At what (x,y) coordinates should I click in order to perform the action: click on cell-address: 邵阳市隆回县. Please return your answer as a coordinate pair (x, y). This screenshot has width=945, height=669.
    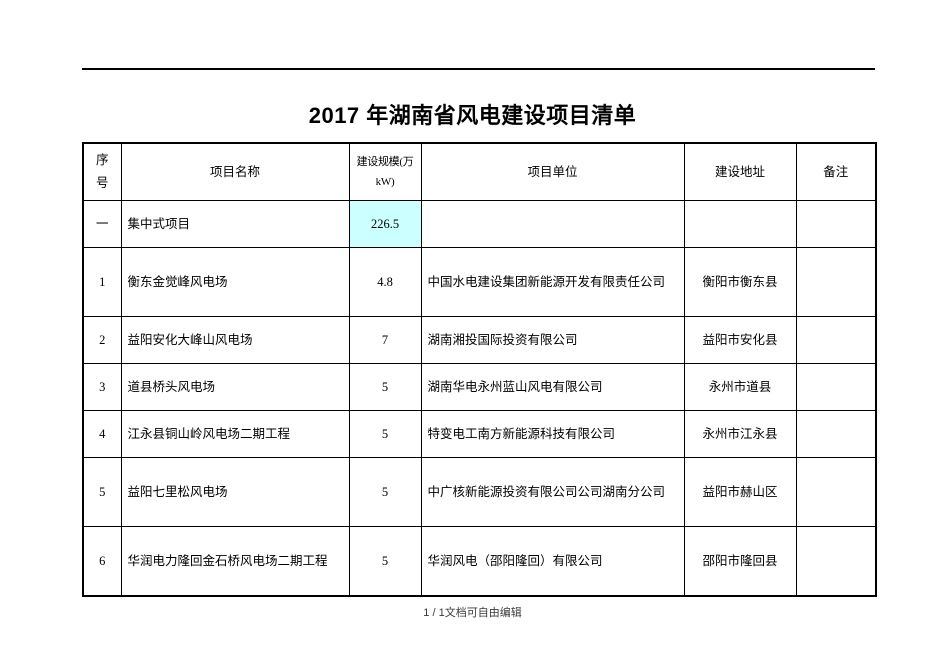
    Looking at the image, I should click on (740, 561).